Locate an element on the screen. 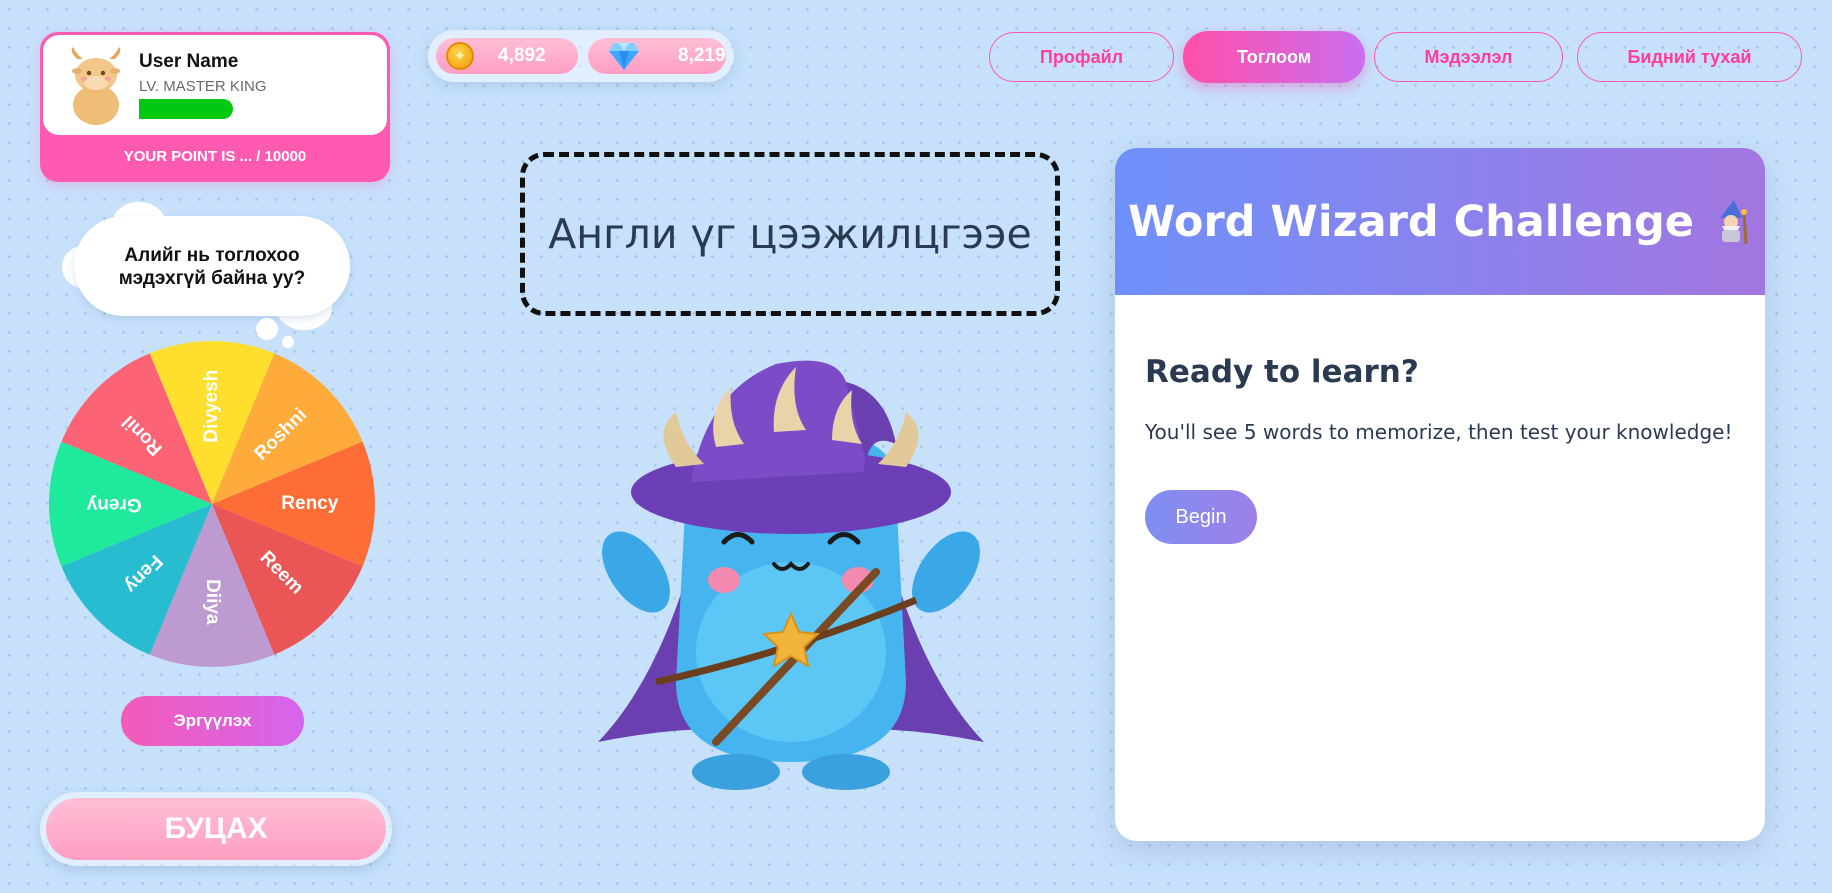  points-text: YOUR POINT IS ... / 10000 is located at coordinates (215, 156).